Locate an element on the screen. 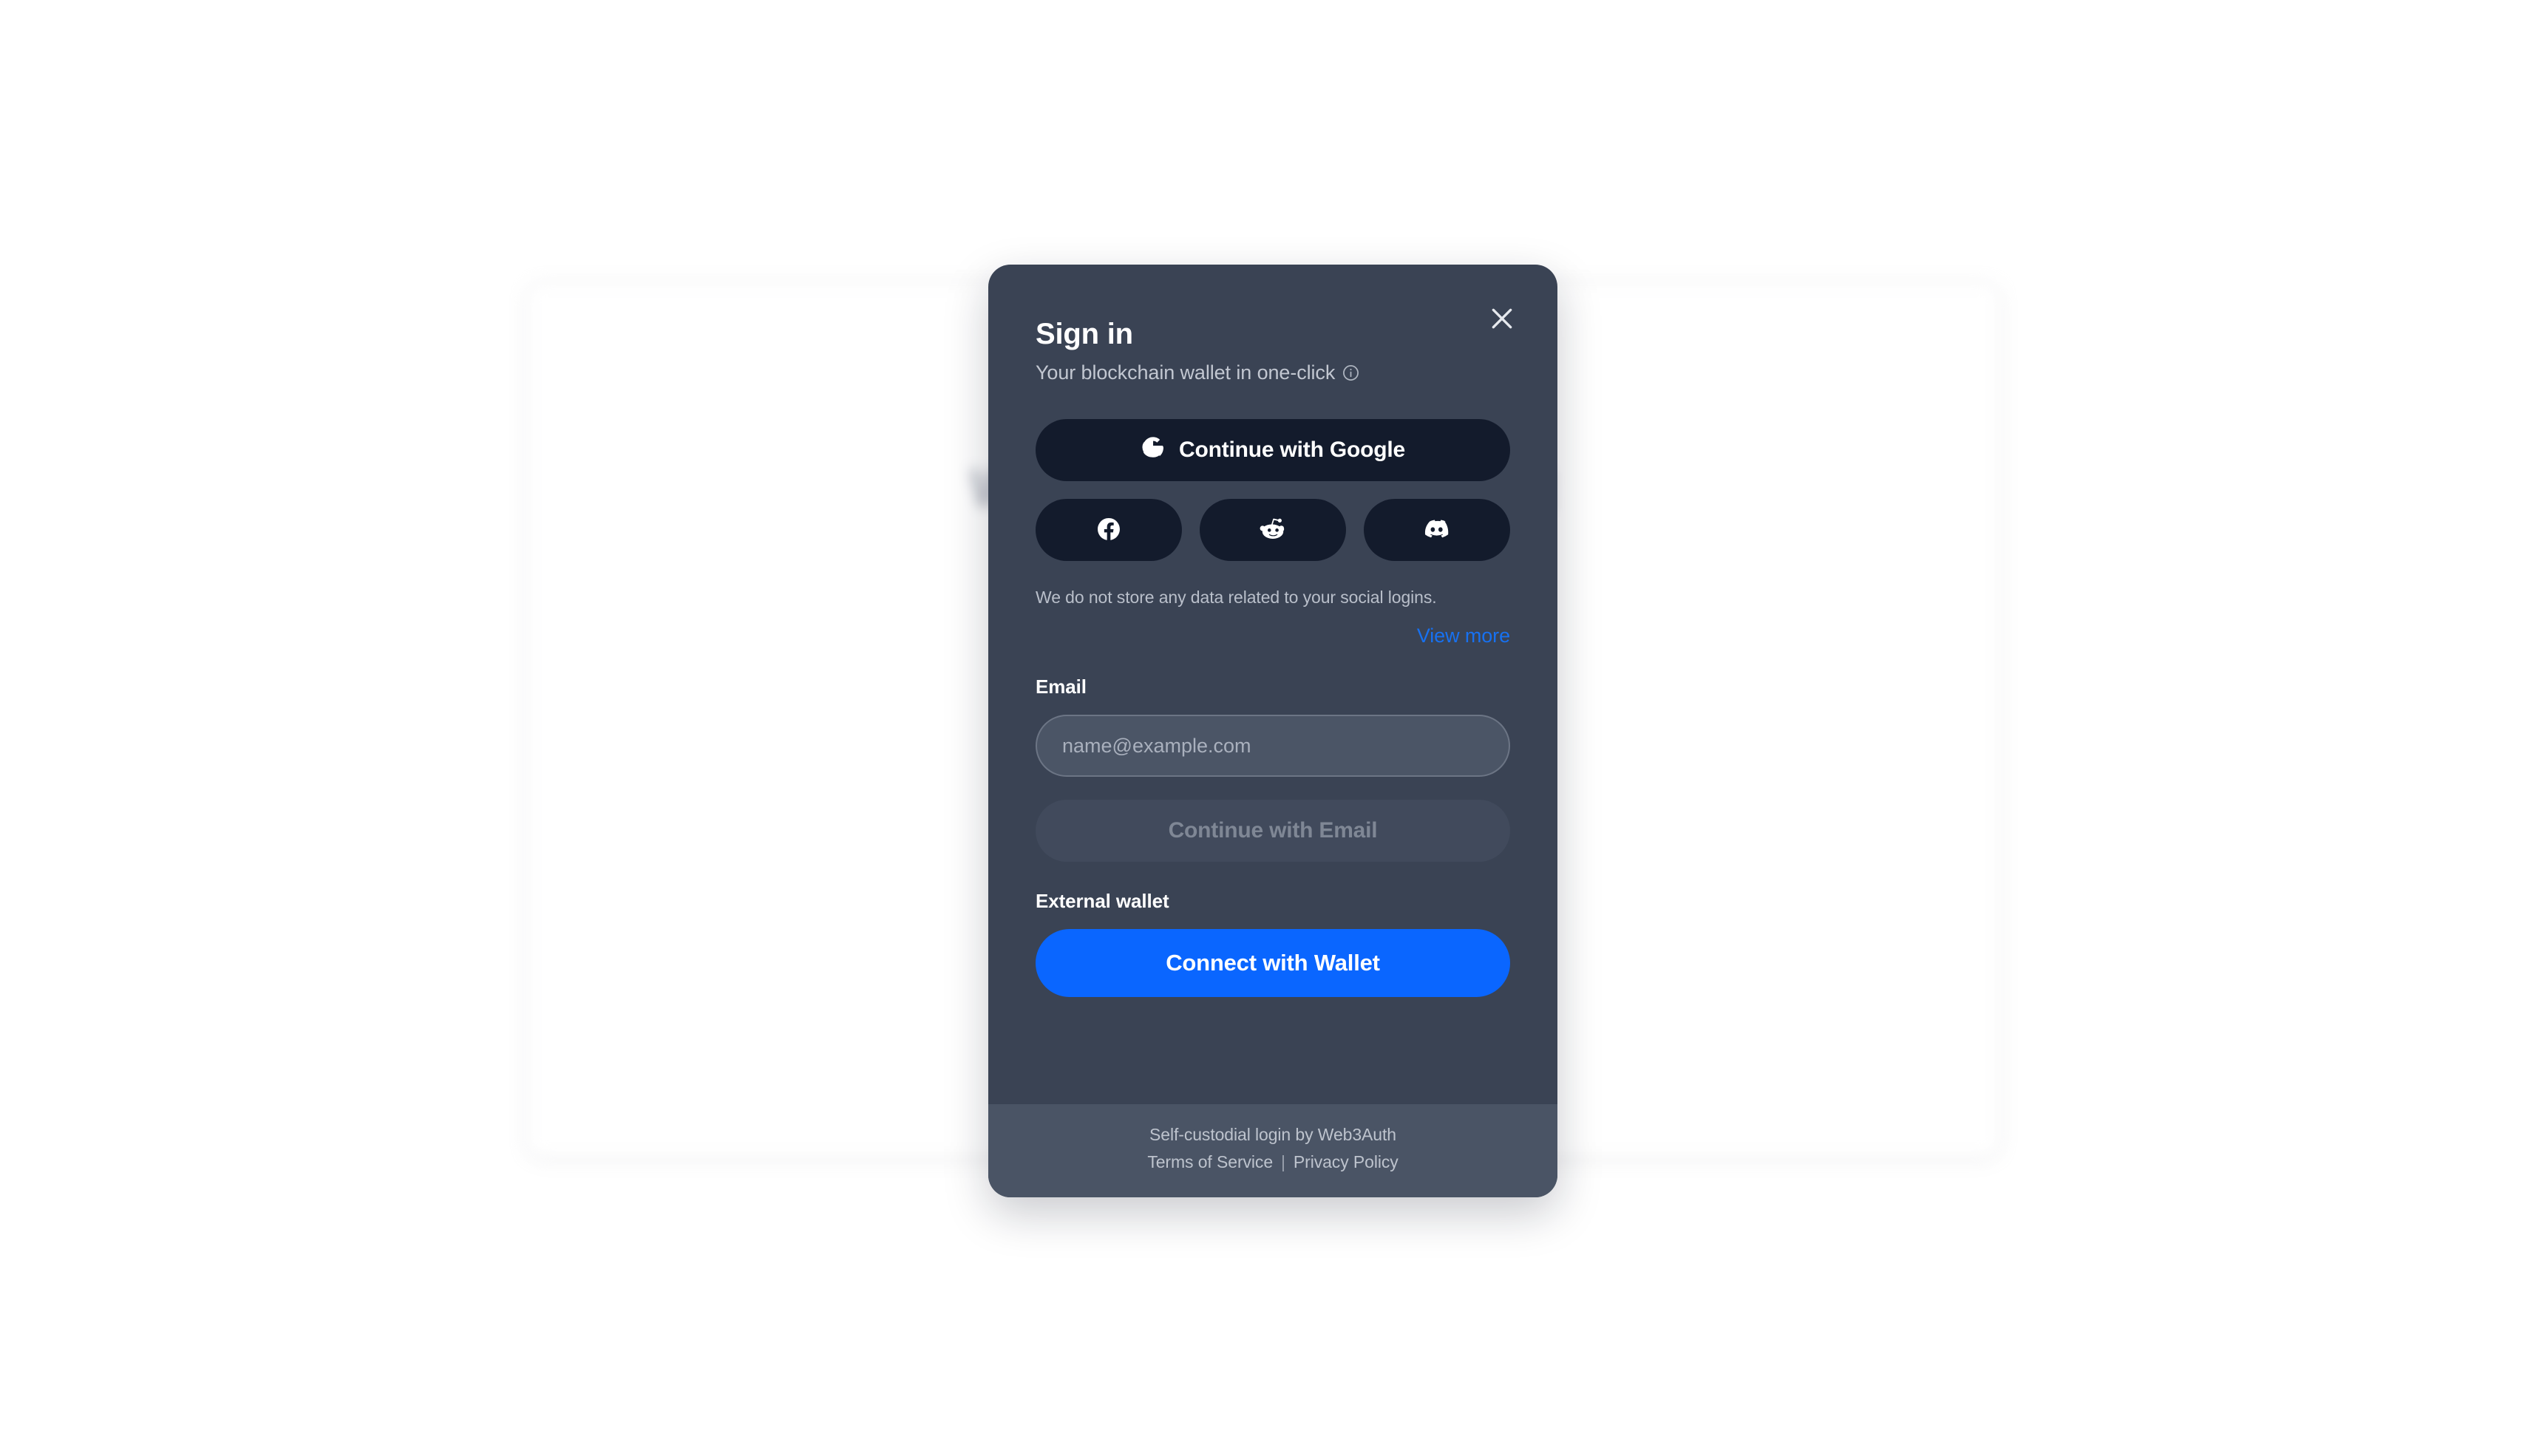  email-label: Email is located at coordinates (1061, 687).